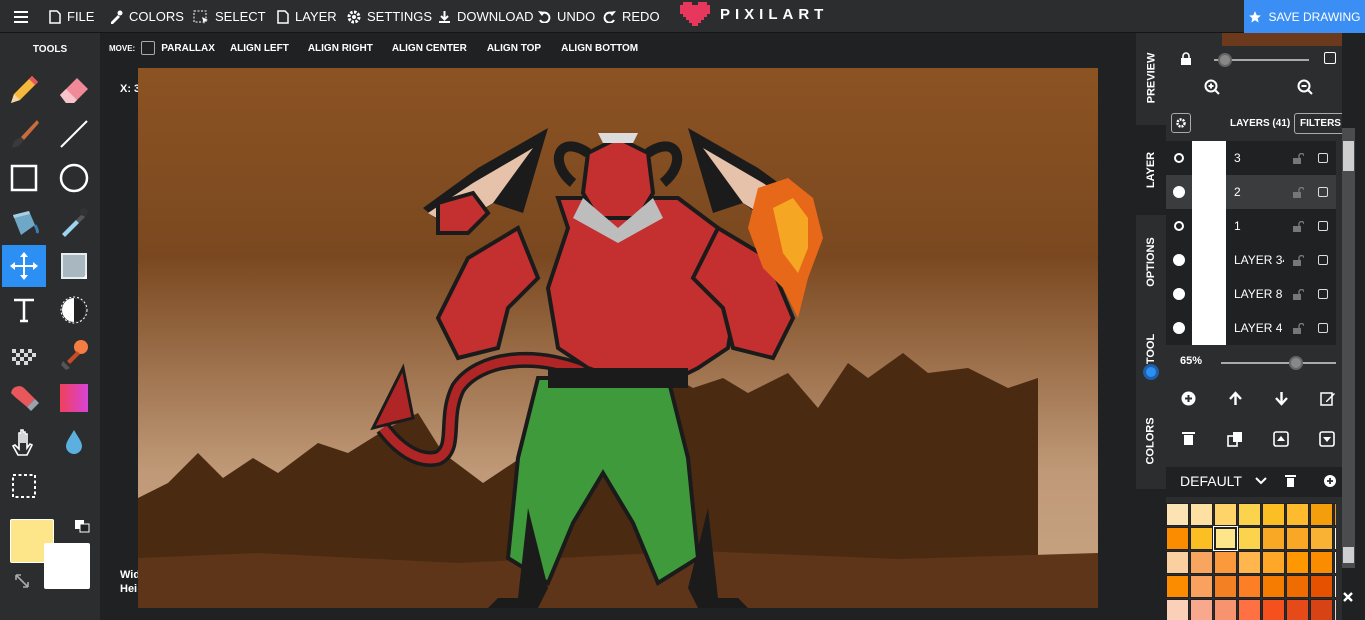 Image resolution: width=1365 pixels, height=620 pixels. I want to click on layer-row: 3, so click(1251, 158).